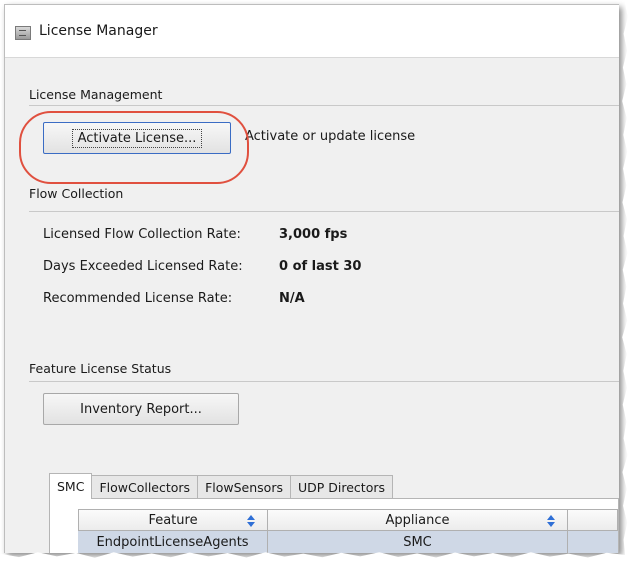 Image resolution: width=632 pixels, height=562 pixels. I want to click on table-cell-appliance: SMC, so click(418, 542).